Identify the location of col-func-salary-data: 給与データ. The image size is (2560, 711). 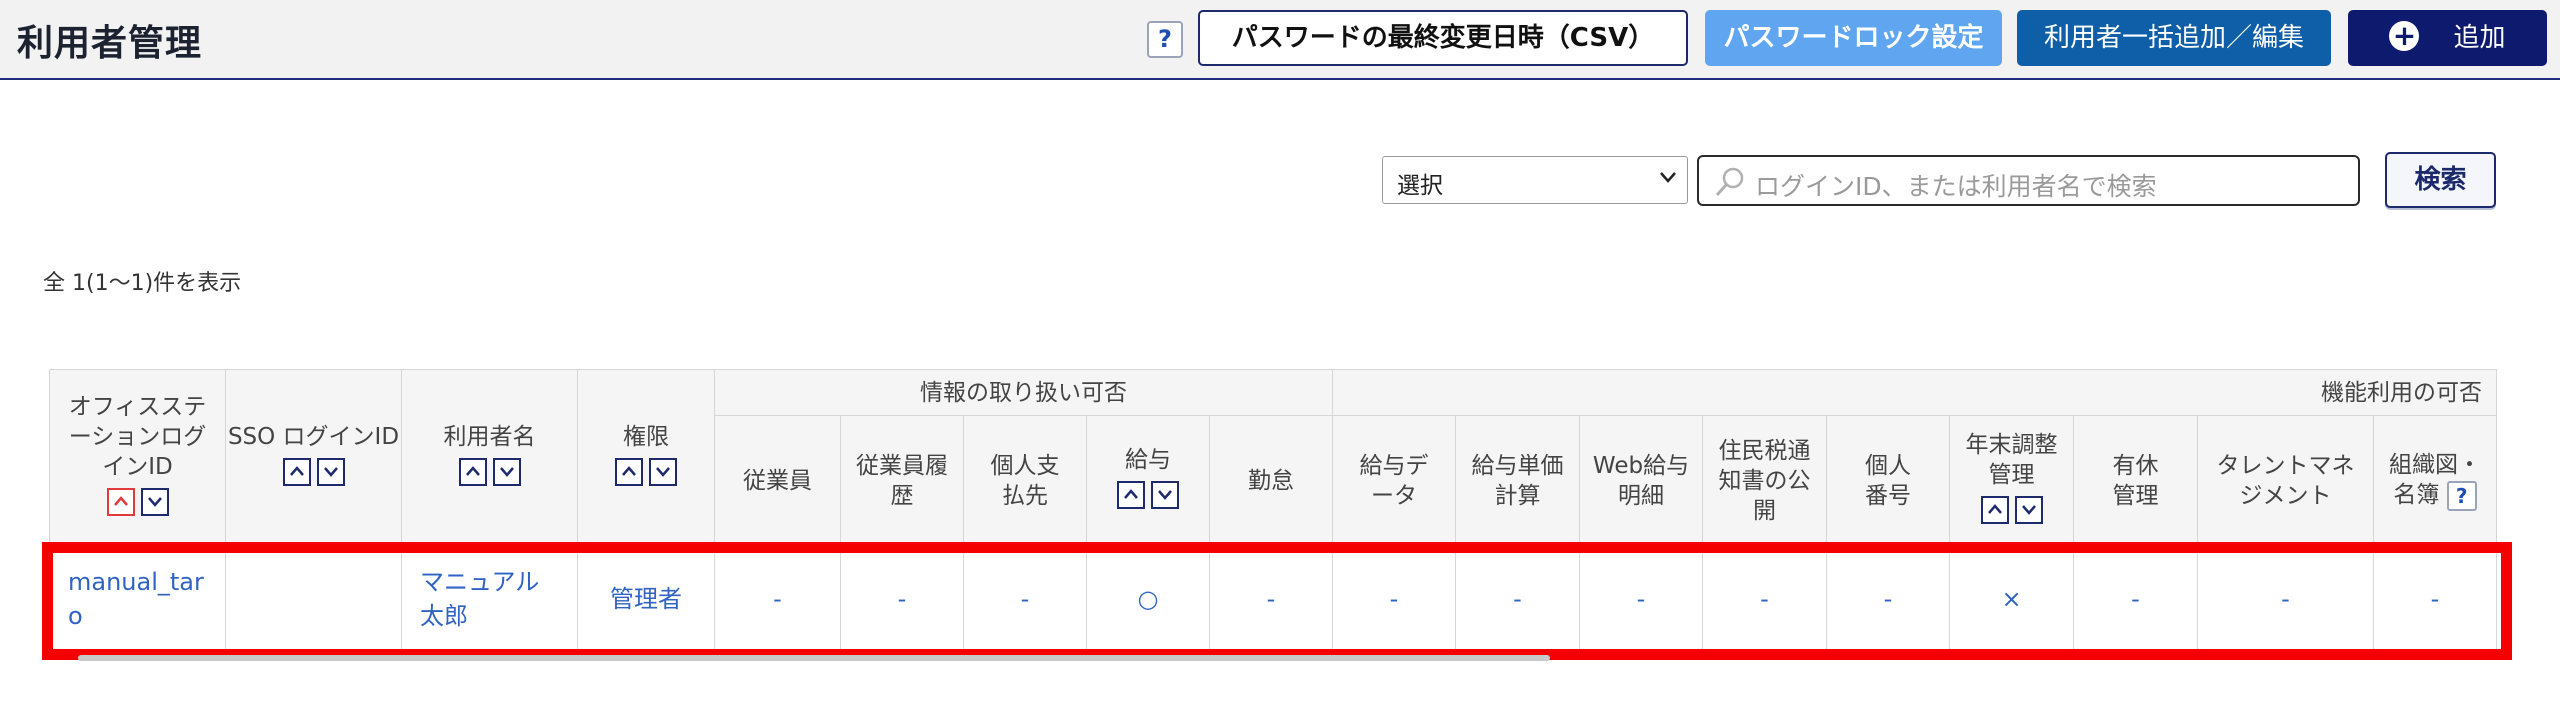
(1394, 480).